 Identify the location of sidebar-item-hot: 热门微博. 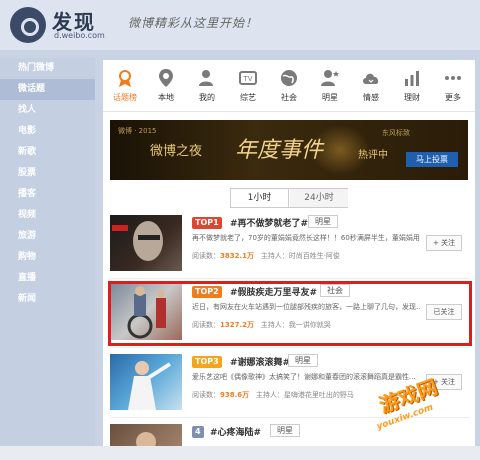
(47, 68).